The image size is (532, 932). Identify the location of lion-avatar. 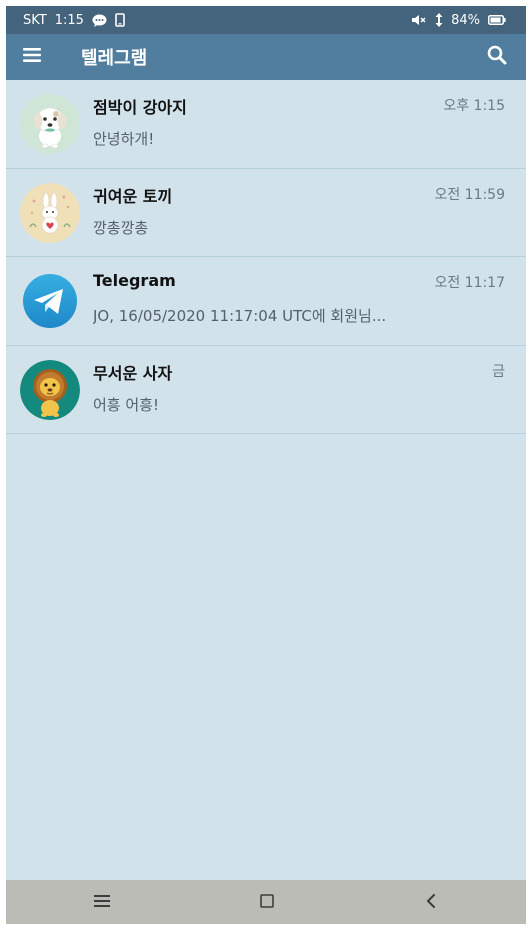
(50, 389).